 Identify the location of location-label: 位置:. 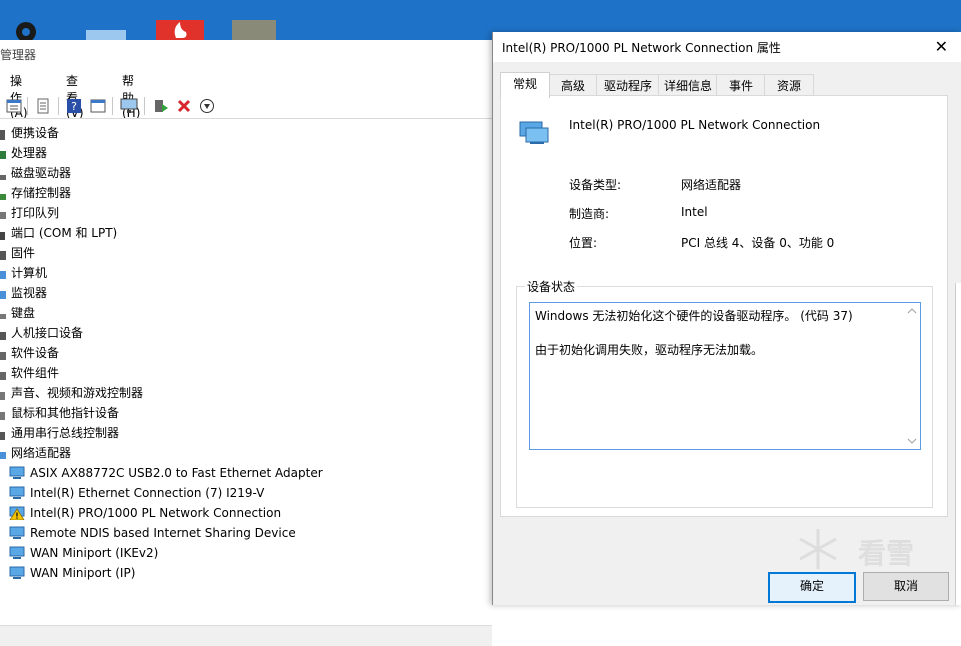
(583, 243).